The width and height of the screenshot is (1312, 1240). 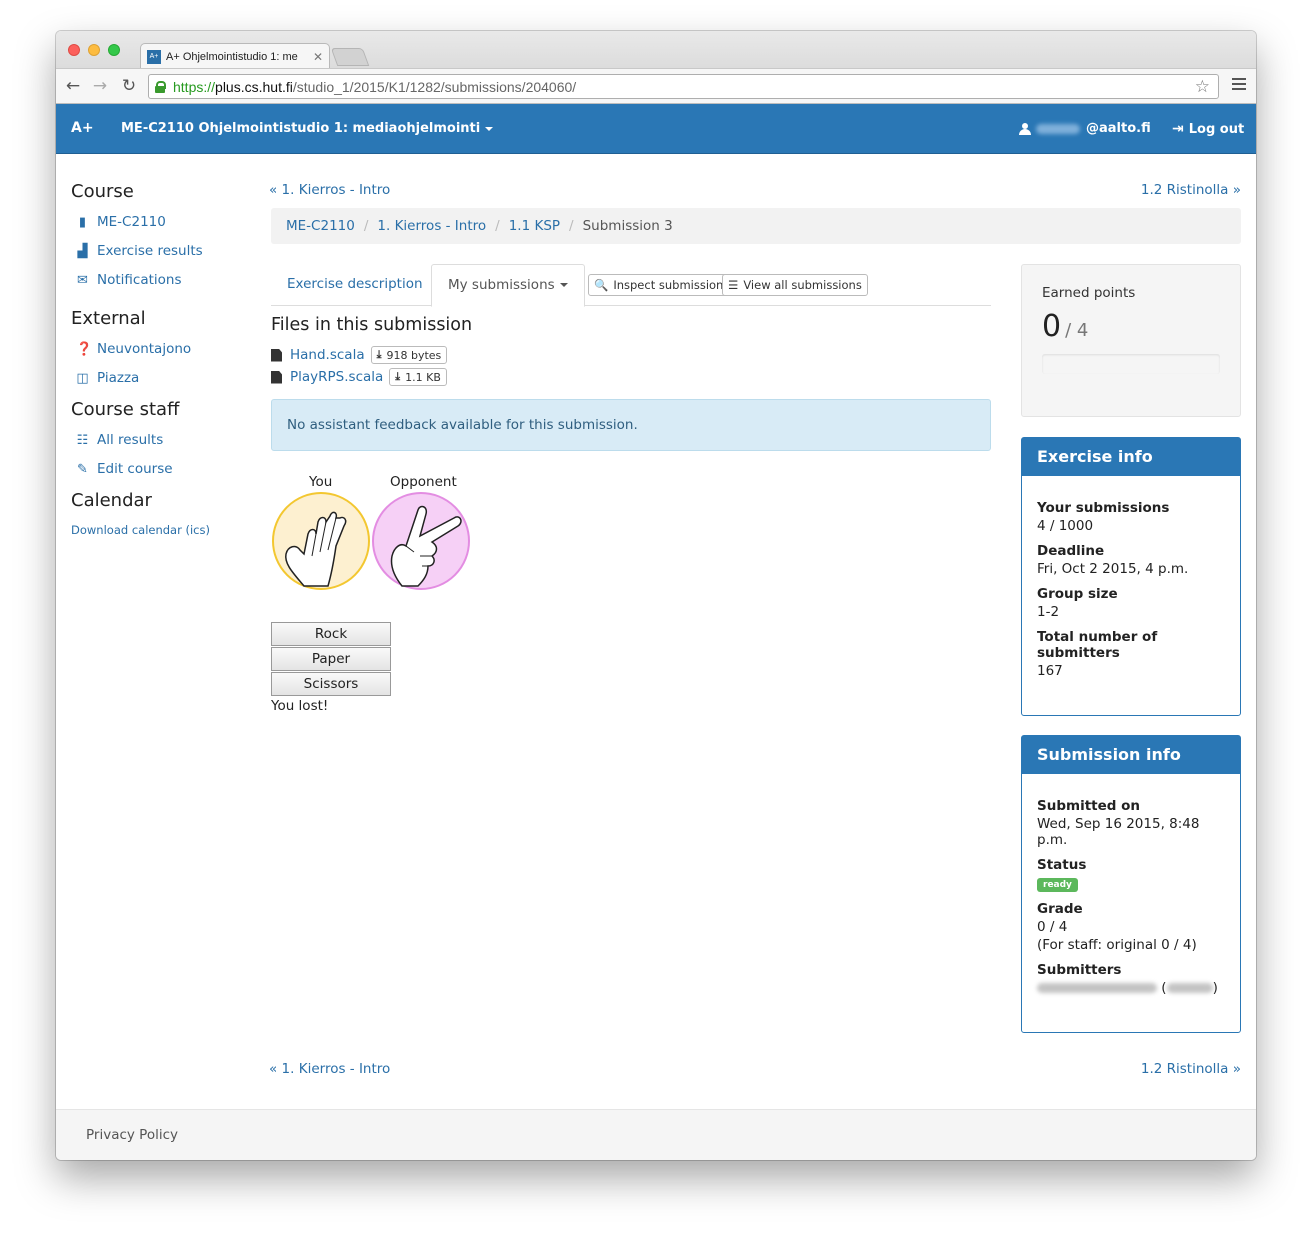 What do you see at coordinates (755, 1069) in the screenshot?
I see `pager-bottom: « 1. Kierros - Intro 1.2 Ristinolla »` at bounding box center [755, 1069].